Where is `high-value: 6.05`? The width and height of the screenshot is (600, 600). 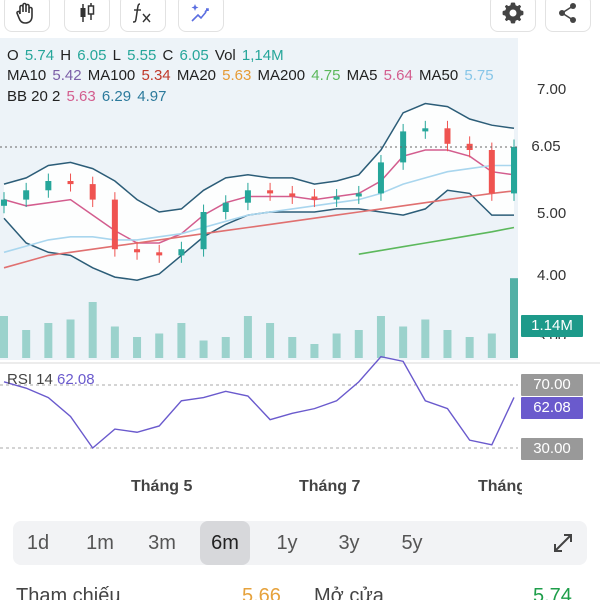
high-value: 6.05 is located at coordinates (92, 55).